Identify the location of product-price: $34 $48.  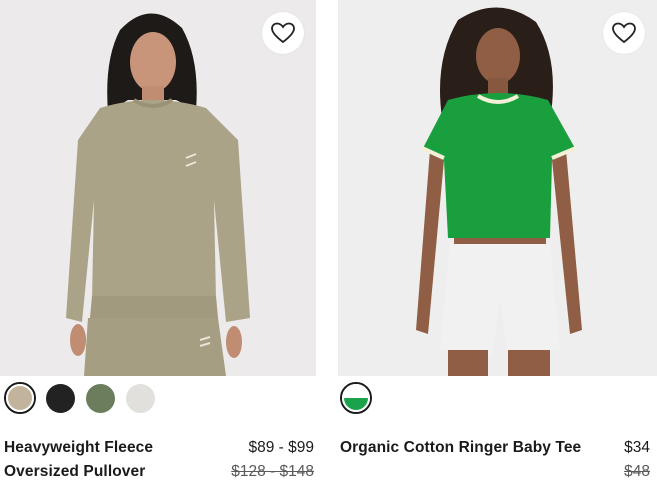
(637, 460).